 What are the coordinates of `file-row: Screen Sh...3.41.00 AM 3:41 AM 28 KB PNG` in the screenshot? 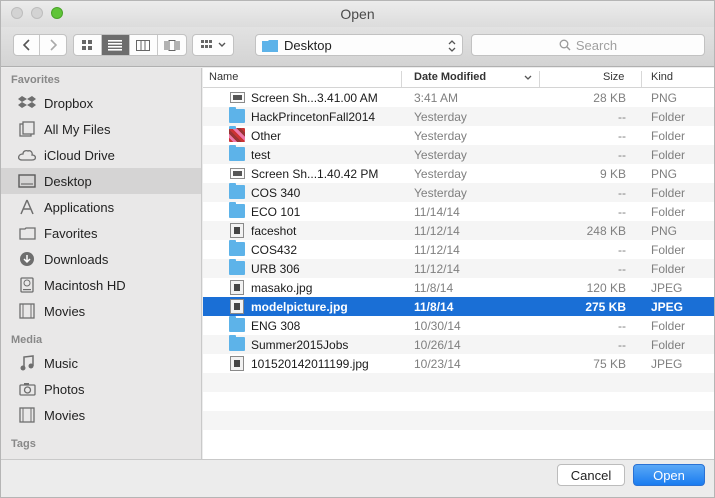 It's located at (458, 97).